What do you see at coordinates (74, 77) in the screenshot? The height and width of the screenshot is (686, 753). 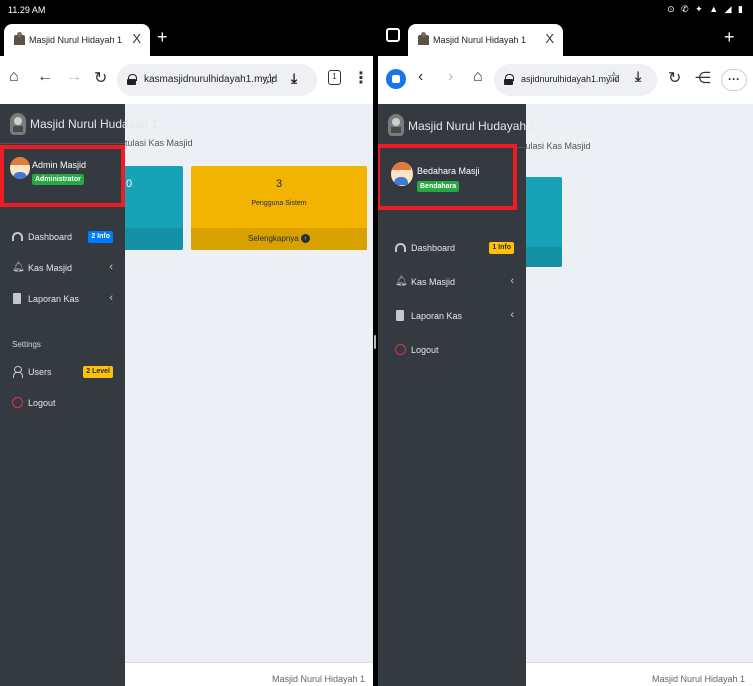 I see `forward-icon: →` at bounding box center [74, 77].